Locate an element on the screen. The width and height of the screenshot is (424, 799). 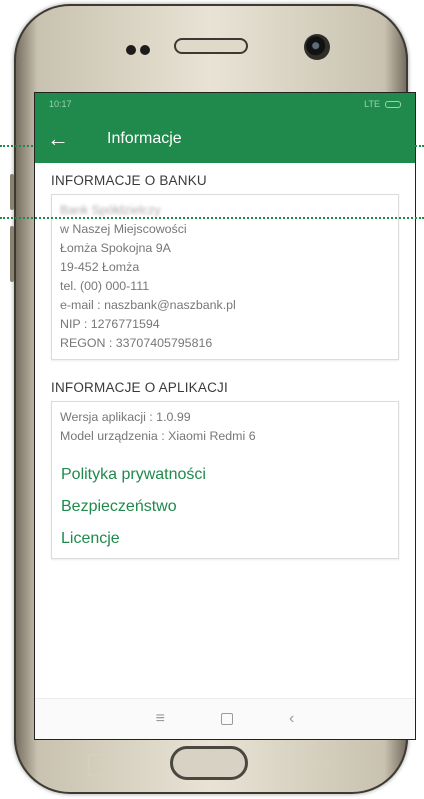
recent-apps-key is located at coordinates (101, 765).